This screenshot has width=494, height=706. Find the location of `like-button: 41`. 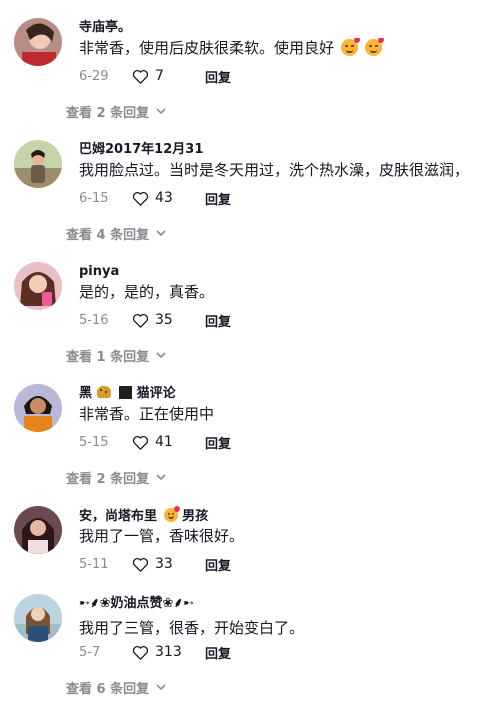

like-button: 41 is located at coordinates (164, 442).